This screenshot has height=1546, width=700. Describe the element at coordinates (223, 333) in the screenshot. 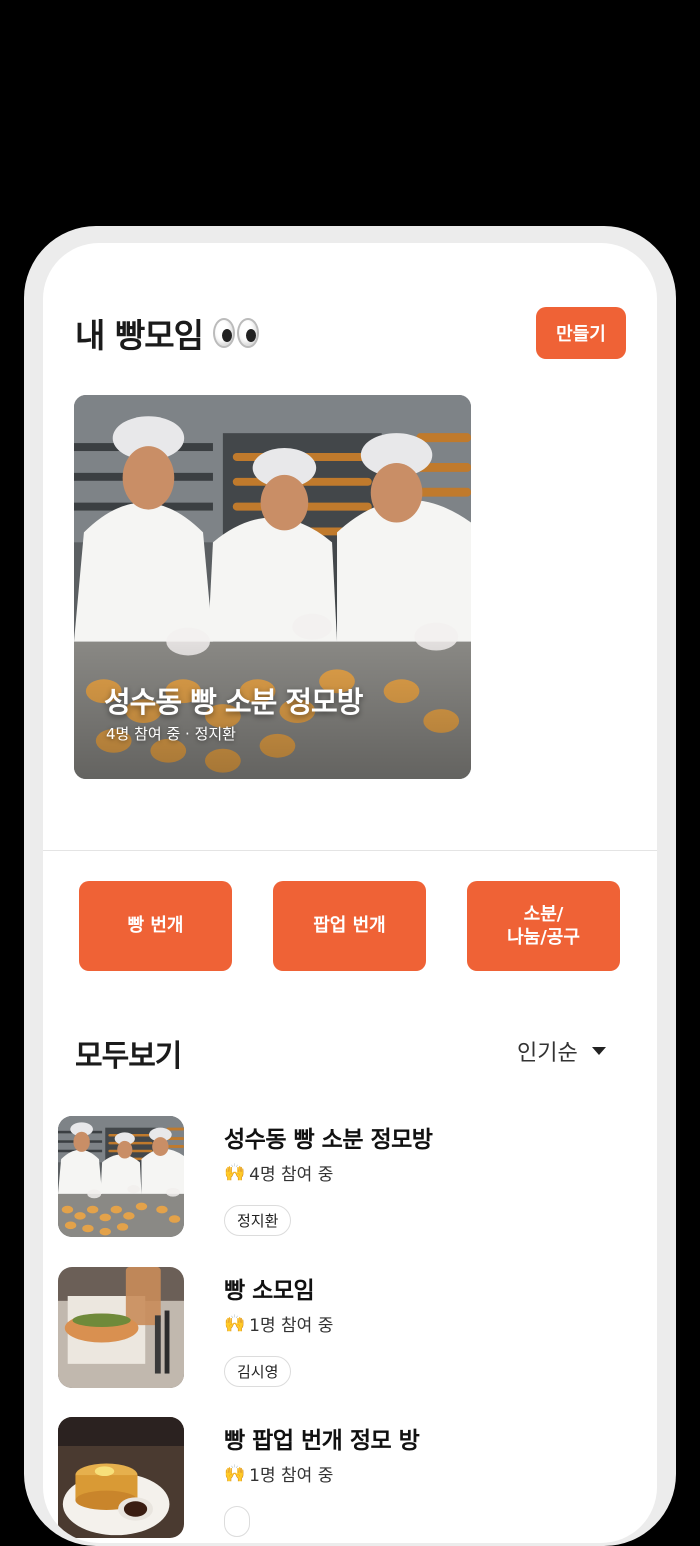

I see `left-eye-icon` at that location.